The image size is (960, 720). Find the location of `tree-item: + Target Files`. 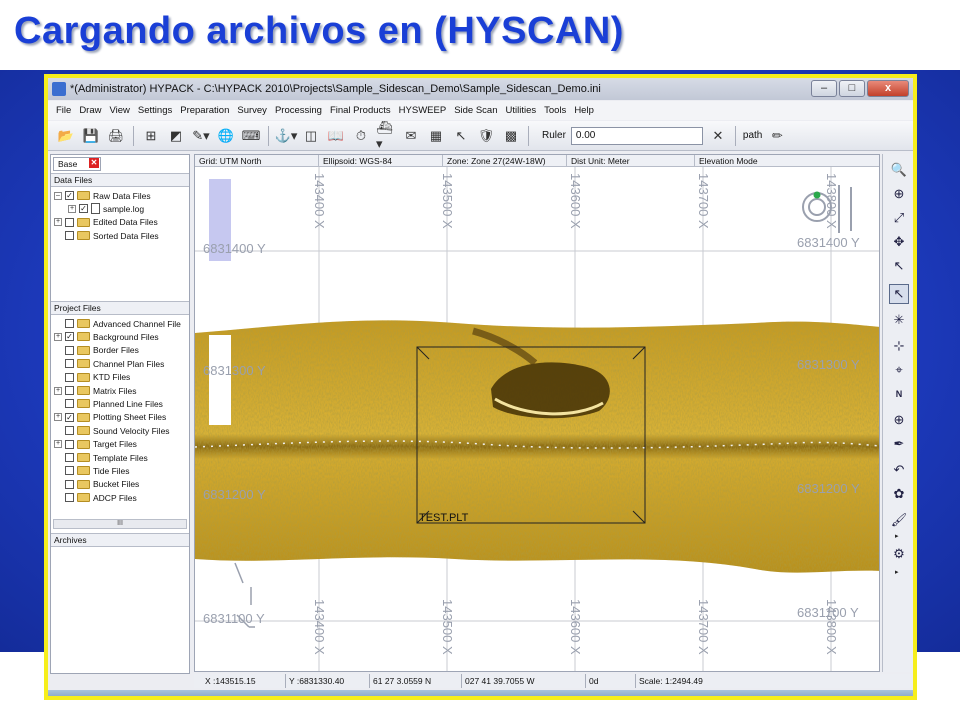

tree-item: + Target Files is located at coordinates (95, 444).